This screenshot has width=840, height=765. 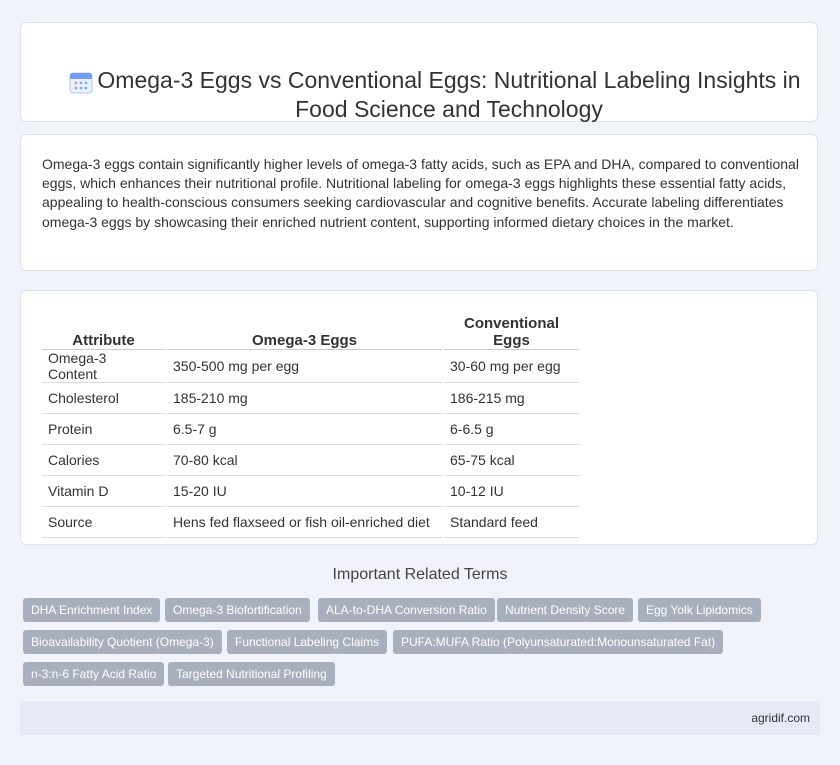 What do you see at coordinates (510, 398) in the screenshot?
I see `table-cell: 186-215 mg` at bounding box center [510, 398].